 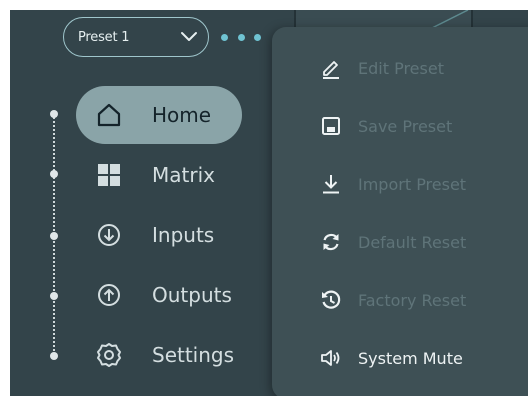 What do you see at coordinates (331, 126) in the screenshot?
I see `floppy-disk-icon` at bounding box center [331, 126].